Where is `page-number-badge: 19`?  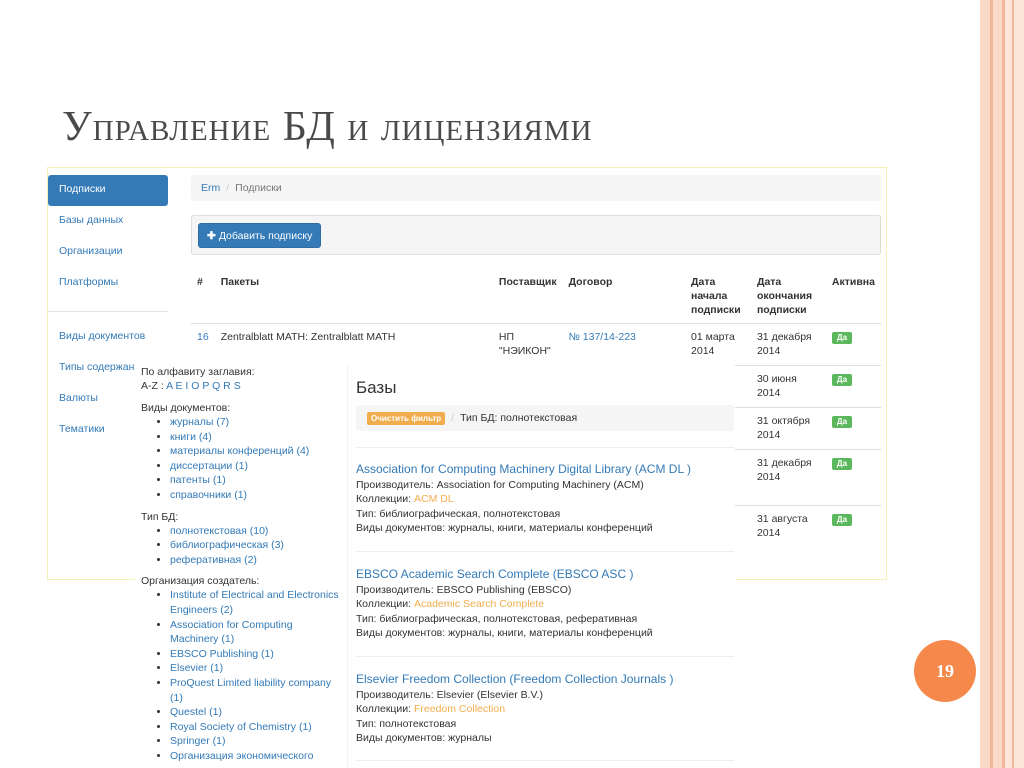 page-number-badge: 19 is located at coordinates (945, 671).